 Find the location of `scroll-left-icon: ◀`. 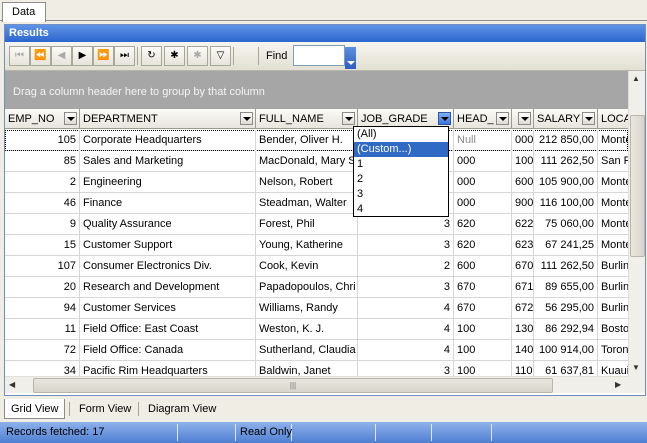

scroll-left-icon: ◀ is located at coordinates (12, 384).